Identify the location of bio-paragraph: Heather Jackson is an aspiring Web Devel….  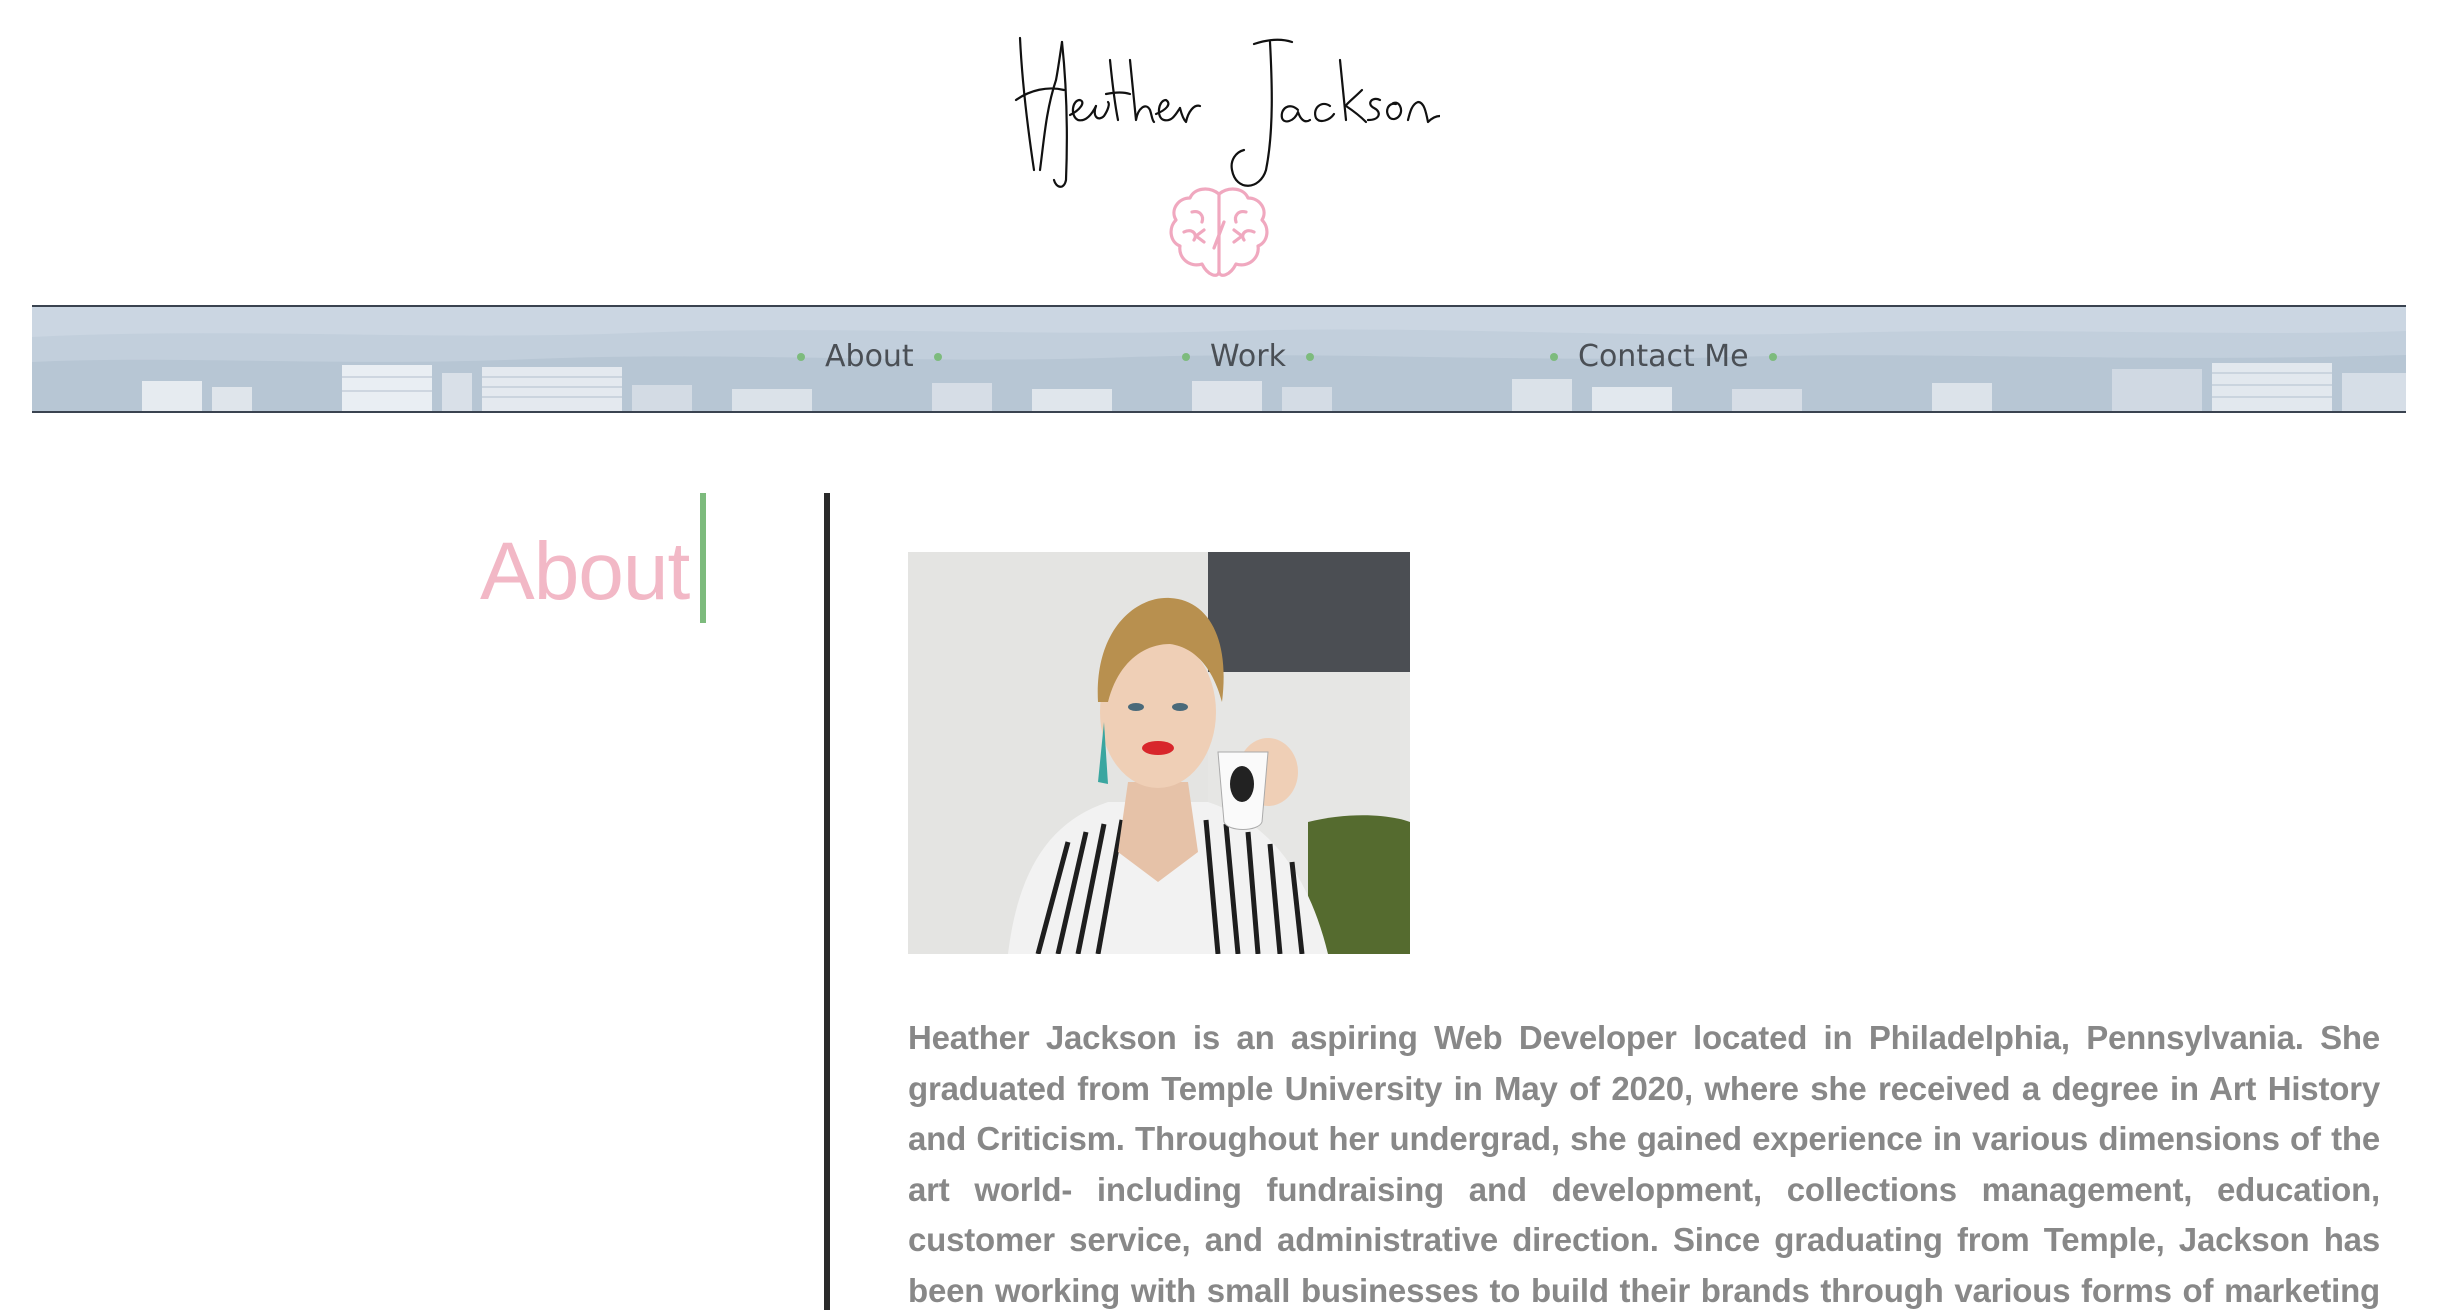
(1644, 1164).